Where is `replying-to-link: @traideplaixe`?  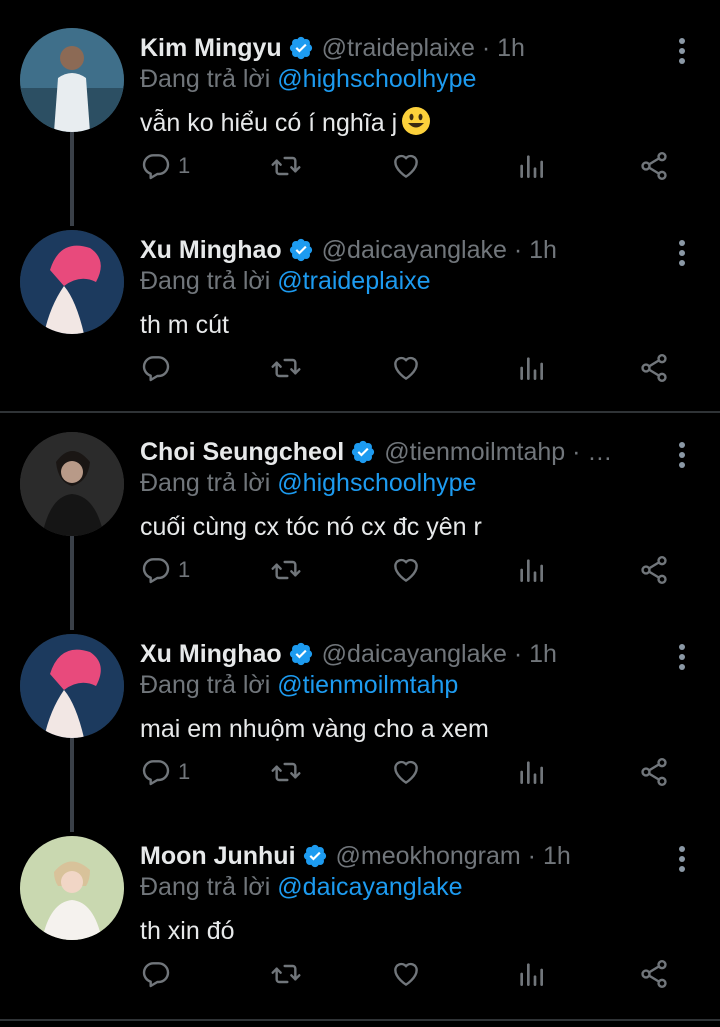
replying-to-link: @traideplaixe is located at coordinates (353, 281).